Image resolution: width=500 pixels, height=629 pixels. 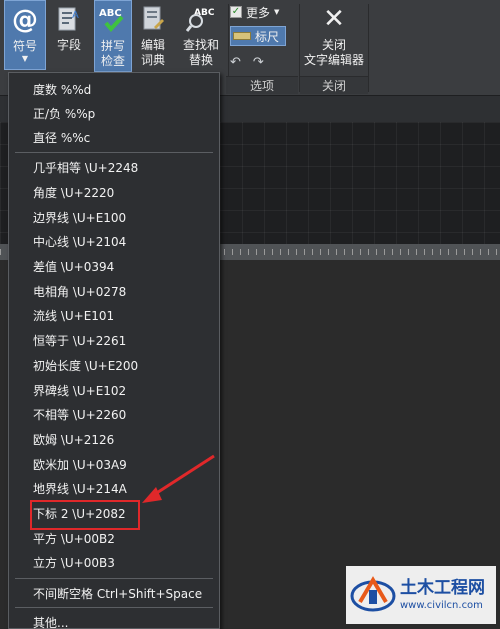 I want to click on more-dropdown: ✓ 更多 ▼, so click(x=254, y=12).